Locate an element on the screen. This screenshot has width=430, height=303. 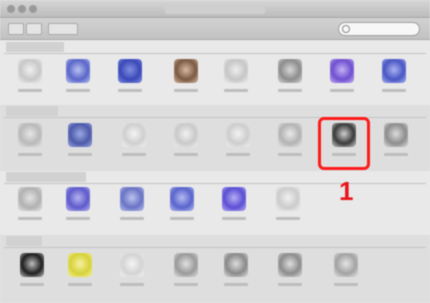
extensions-icon is located at coordinates (288, 199).